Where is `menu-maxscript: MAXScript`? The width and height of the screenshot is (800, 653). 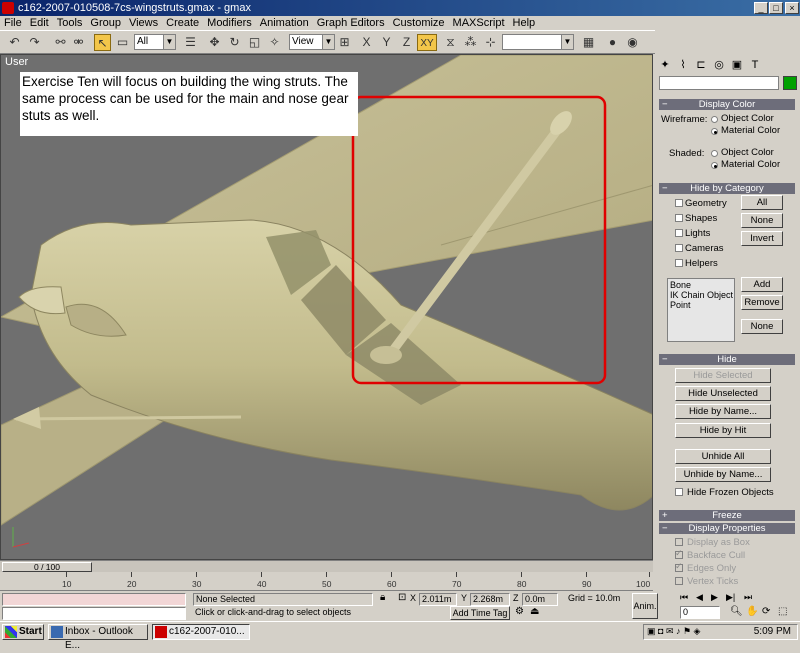
menu-maxscript: MAXScript is located at coordinates (479, 23).